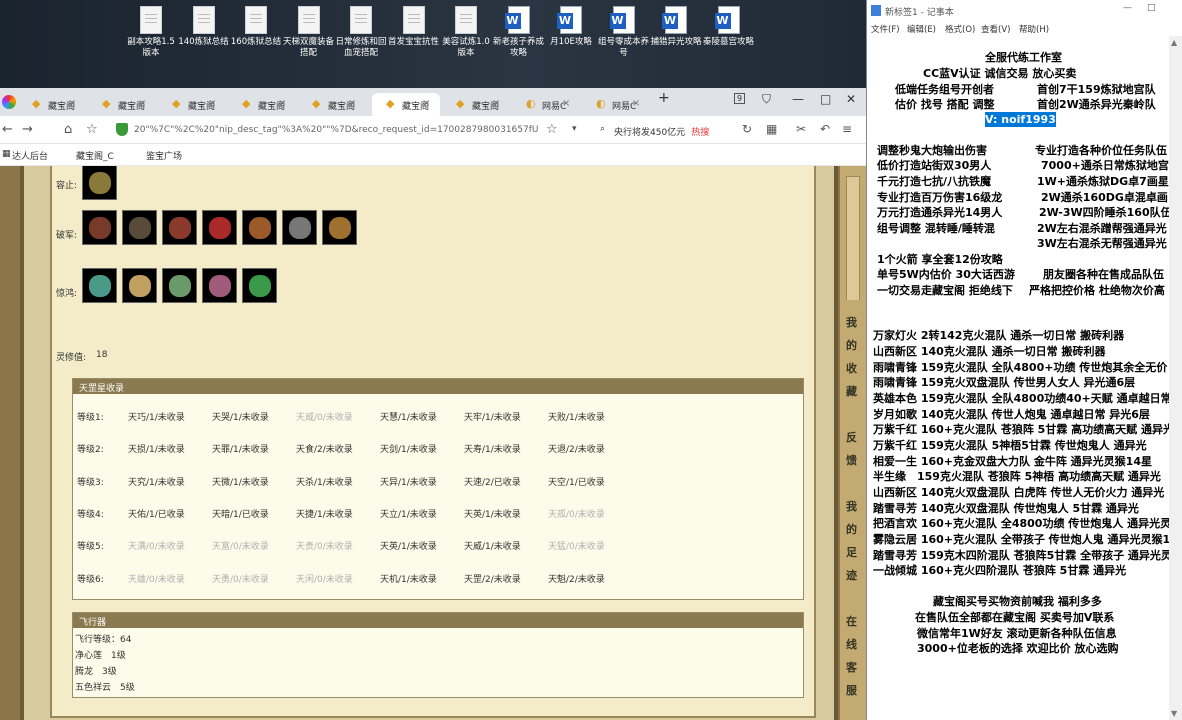 This screenshot has width=1182, height=720. I want to click on text-file-icon, so click(361, 20).